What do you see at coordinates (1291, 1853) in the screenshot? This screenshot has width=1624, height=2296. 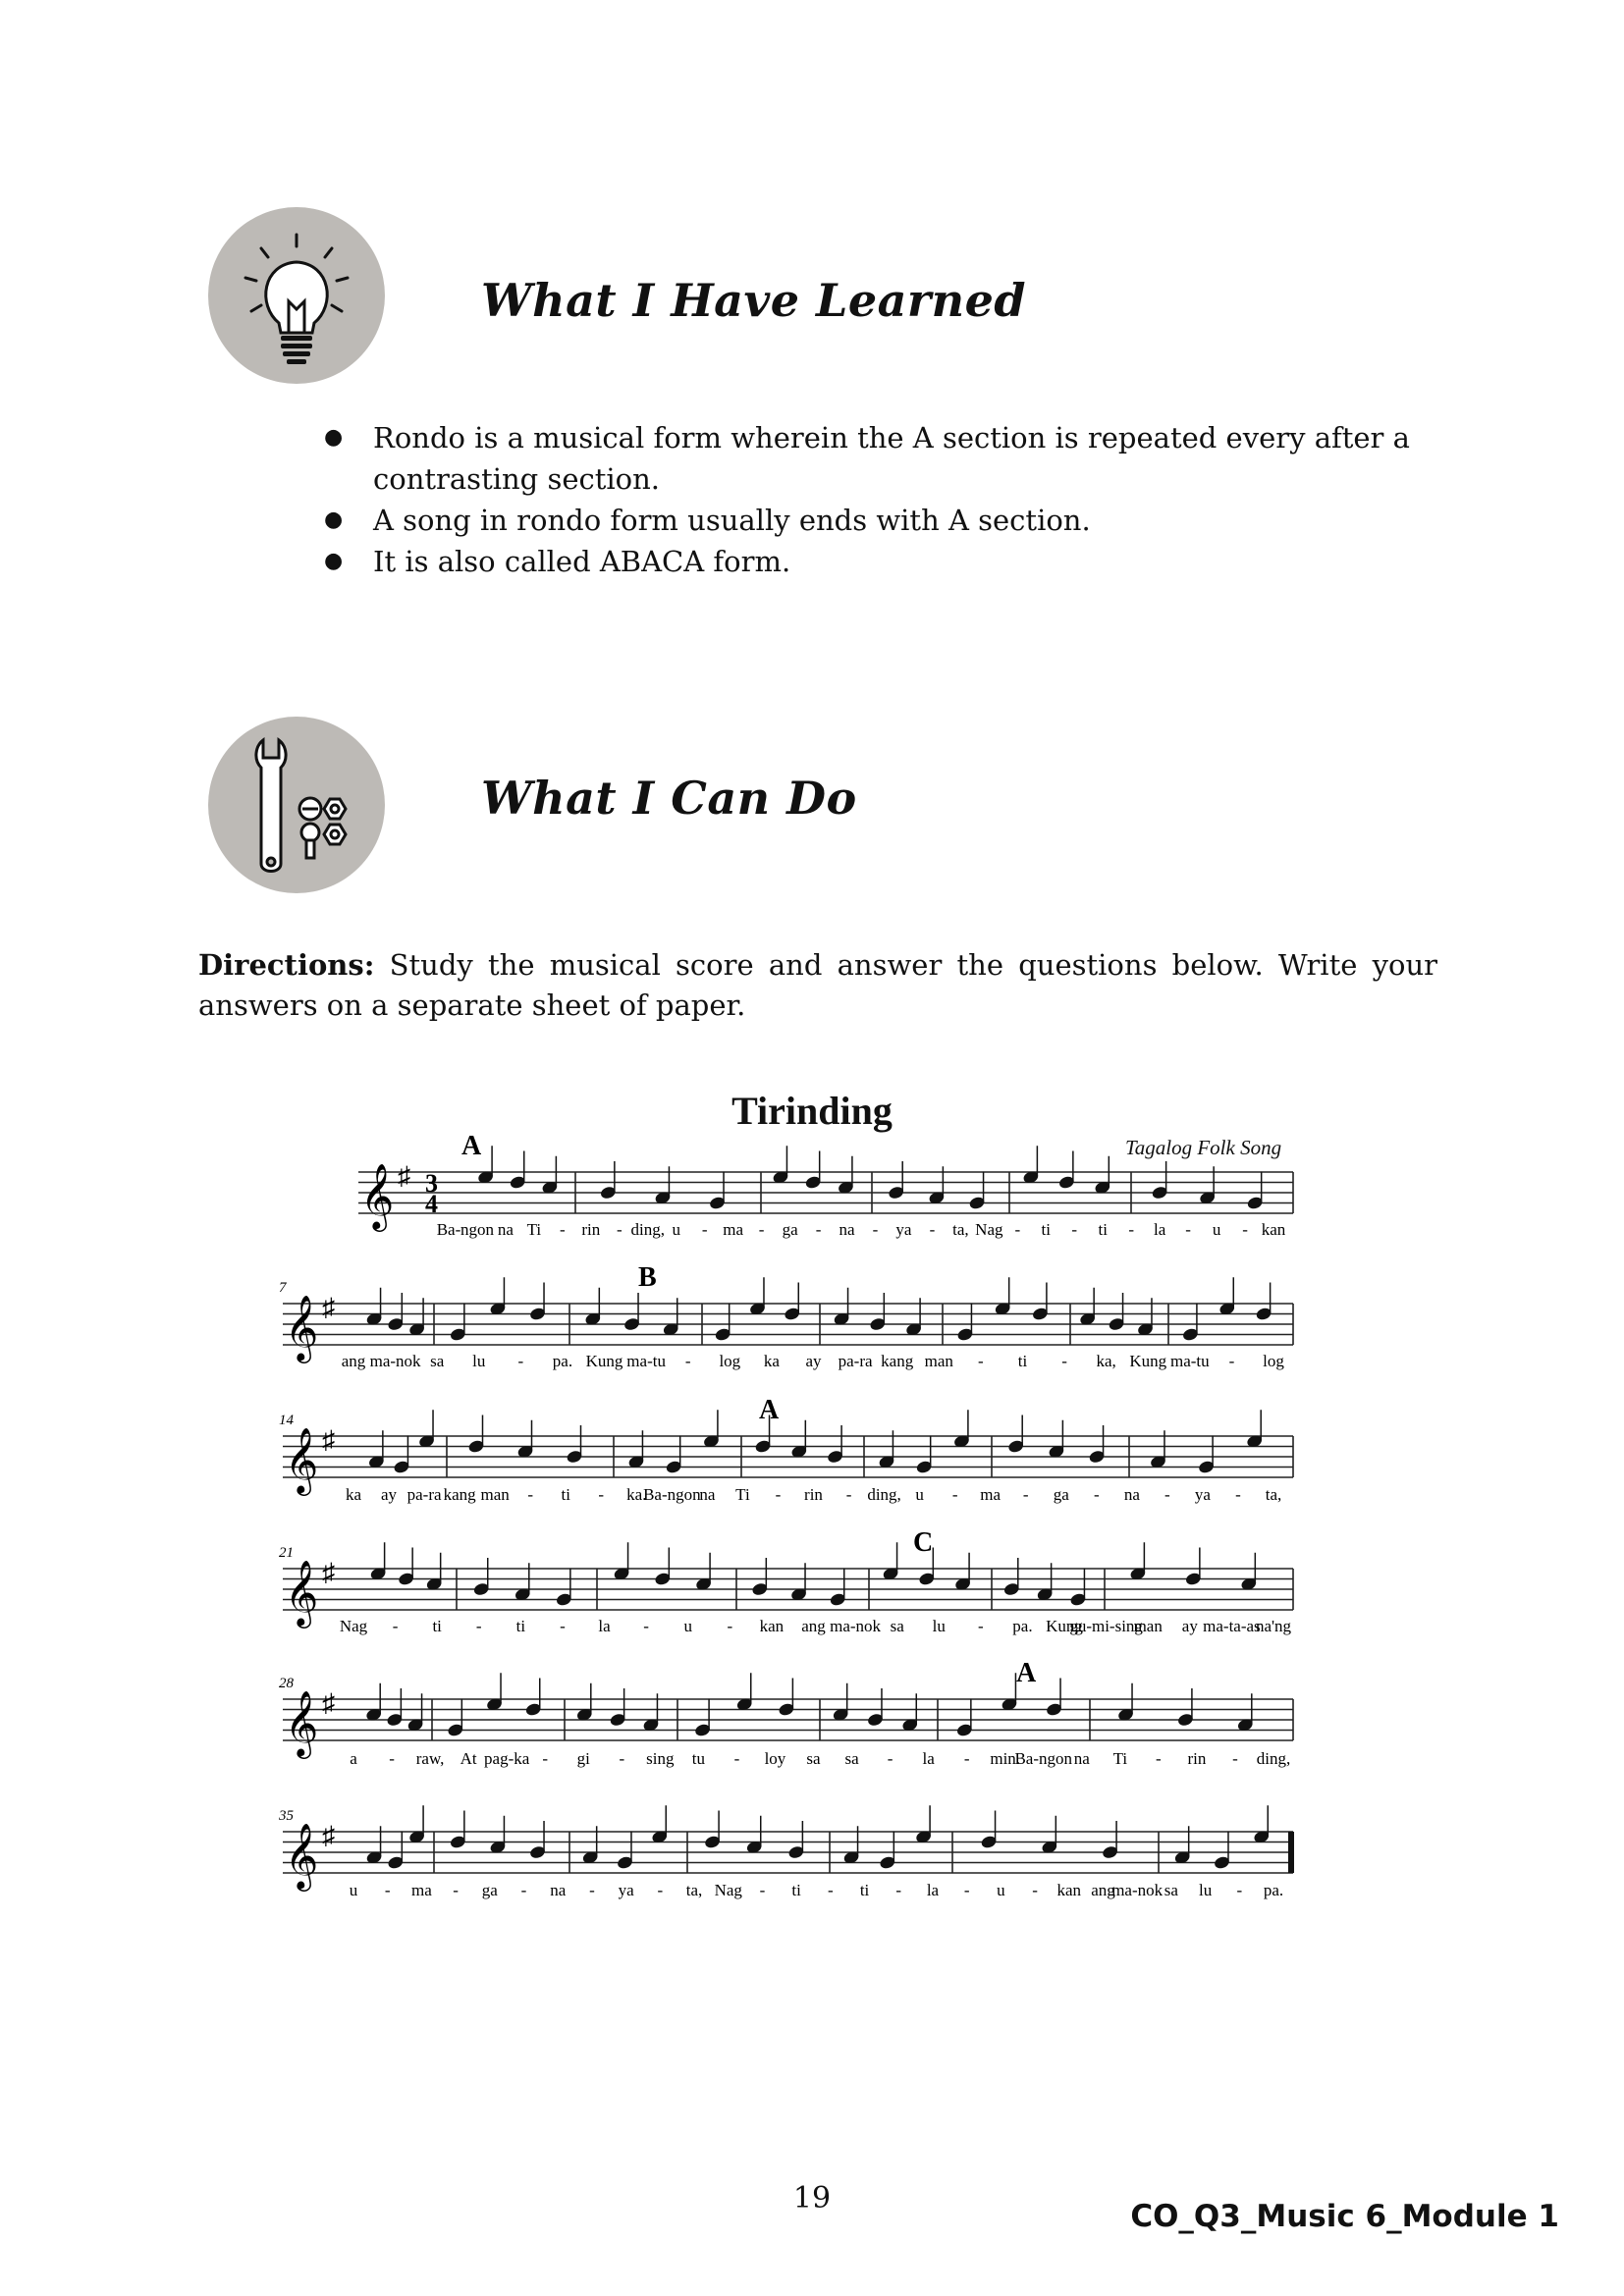 I see `final-barline` at bounding box center [1291, 1853].